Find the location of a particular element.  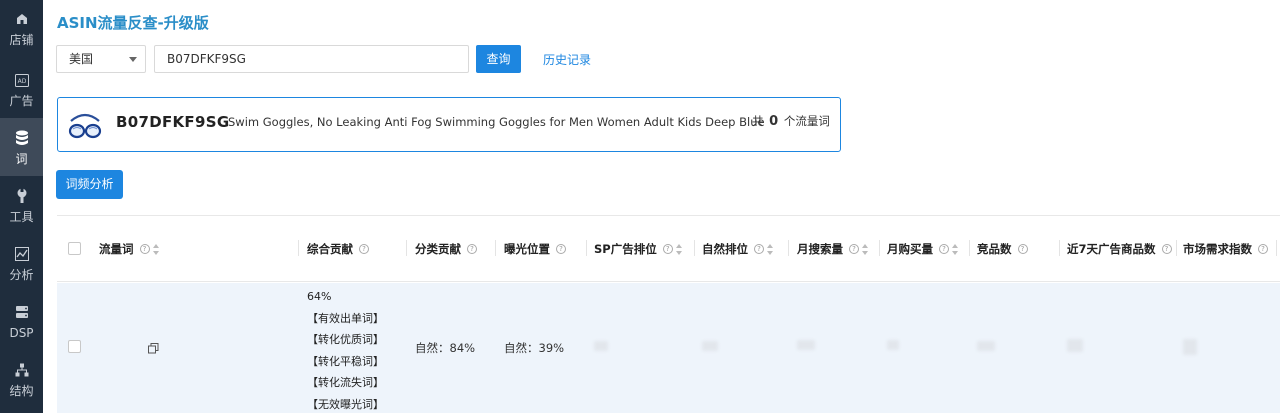

wrench-icon is located at coordinates (22, 196).